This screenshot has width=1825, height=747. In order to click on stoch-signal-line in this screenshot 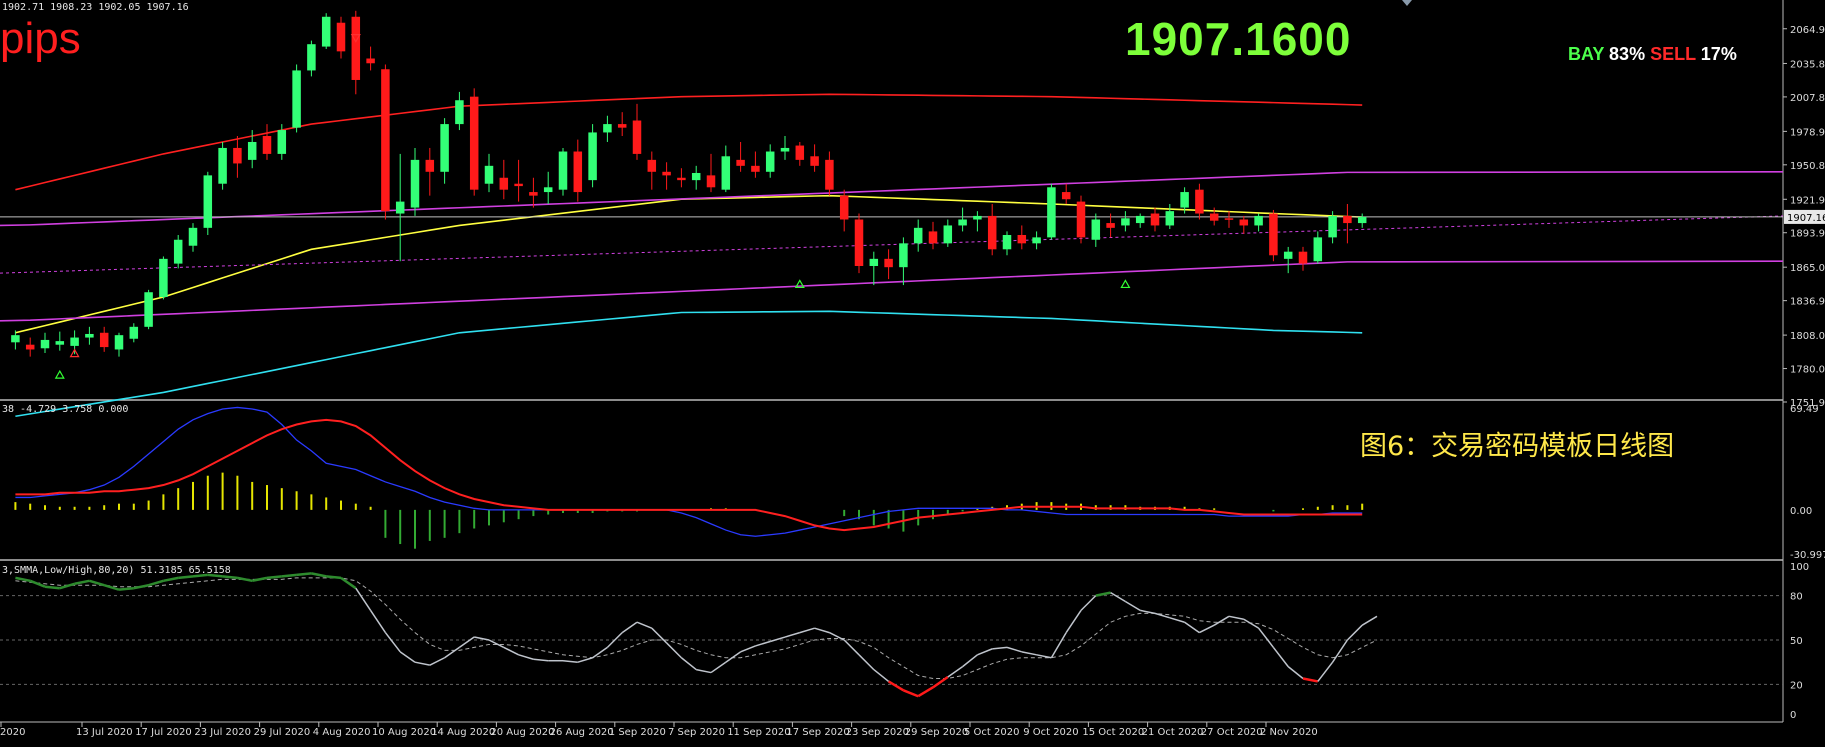, I will do `click(696, 628)`.